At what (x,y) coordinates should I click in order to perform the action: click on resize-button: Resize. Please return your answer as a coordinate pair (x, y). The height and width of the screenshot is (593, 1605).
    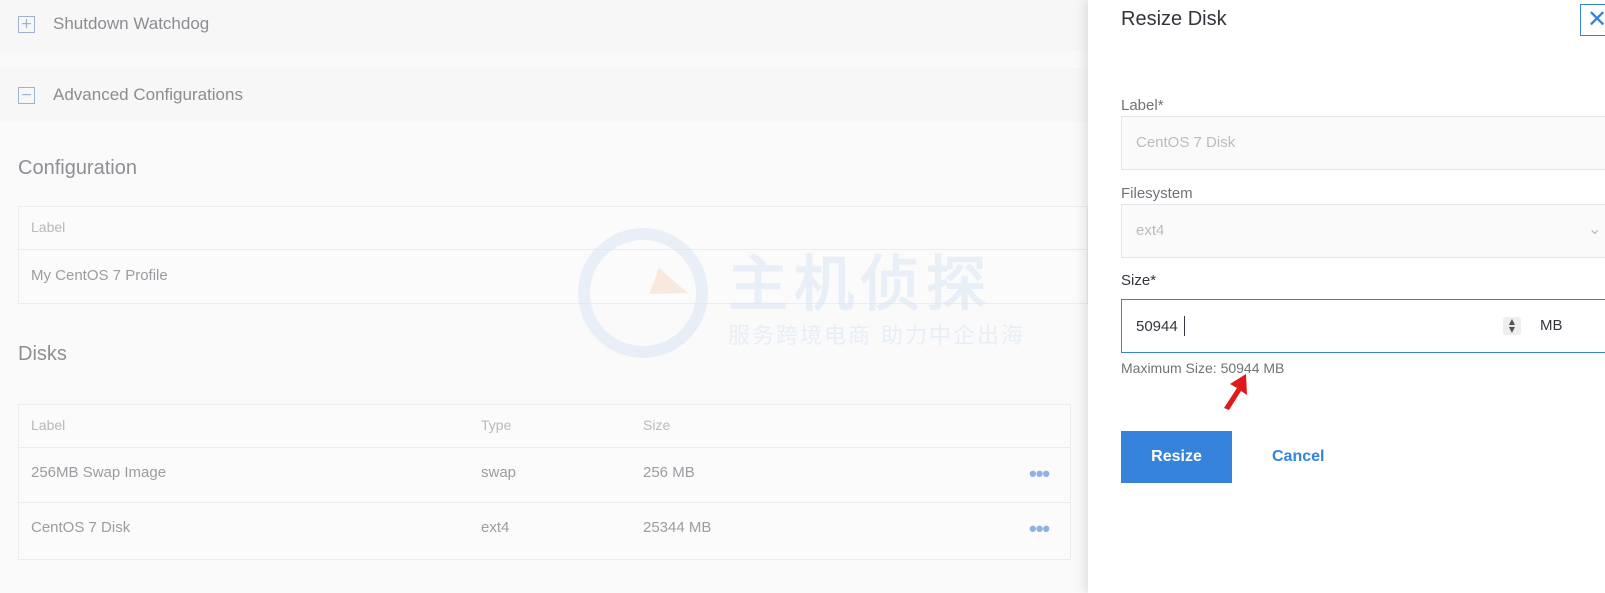
    Looking at the image, I should click on (1176, 457).